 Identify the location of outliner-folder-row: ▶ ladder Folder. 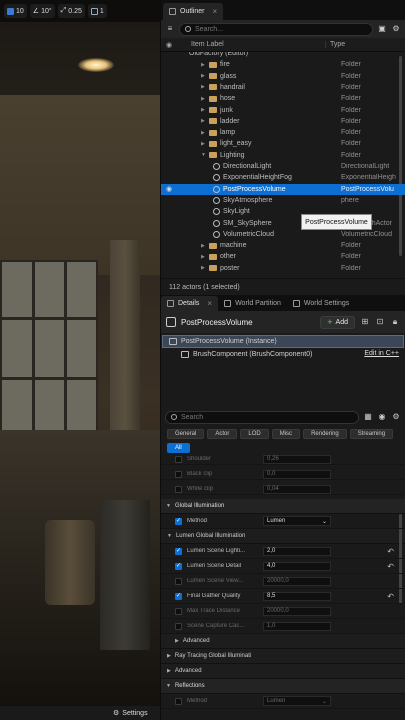
(283, 121).